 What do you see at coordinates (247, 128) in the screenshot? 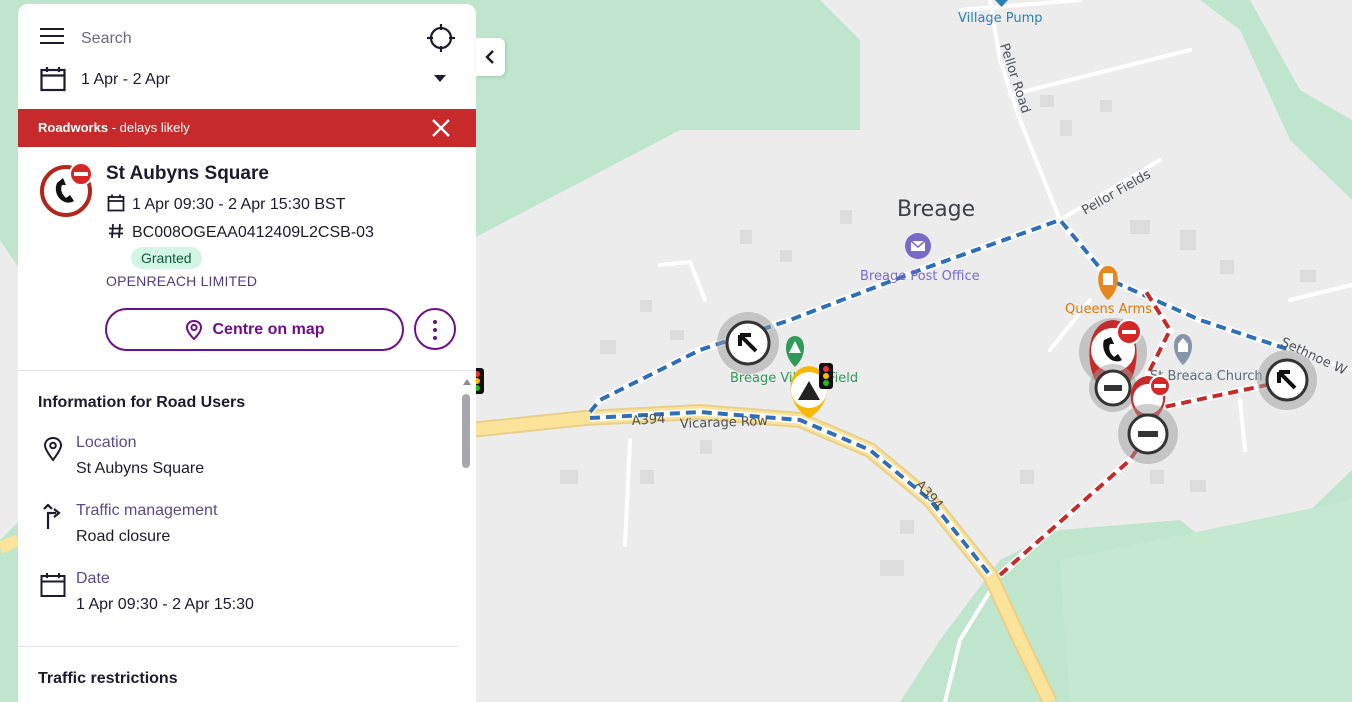
I see `alert-bar: Roadworks - delays likely` at bounding box center [247, 128].